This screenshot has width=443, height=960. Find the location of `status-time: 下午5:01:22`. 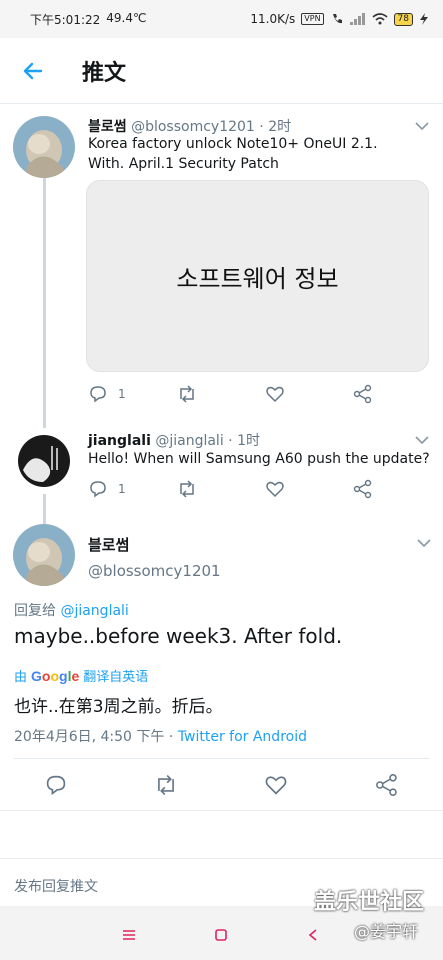

status-time: 下午5:01:22 is located at coordinates (65, 19).